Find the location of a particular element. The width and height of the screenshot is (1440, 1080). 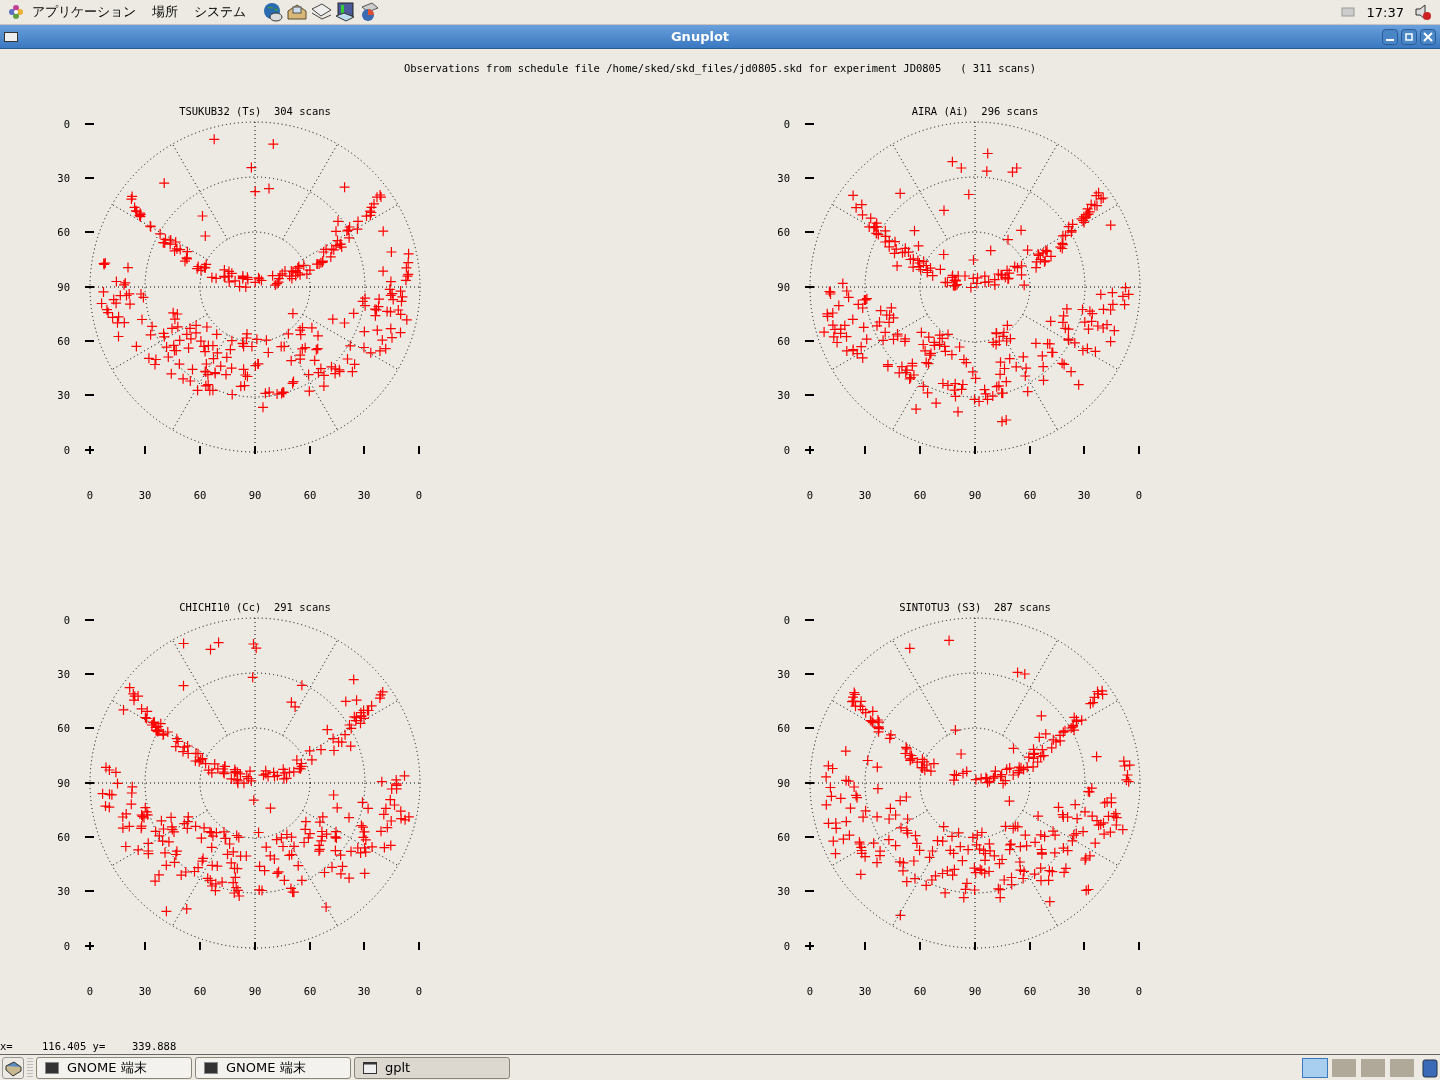

taskbar-button: gplt is located at coordinates (432, 1067).